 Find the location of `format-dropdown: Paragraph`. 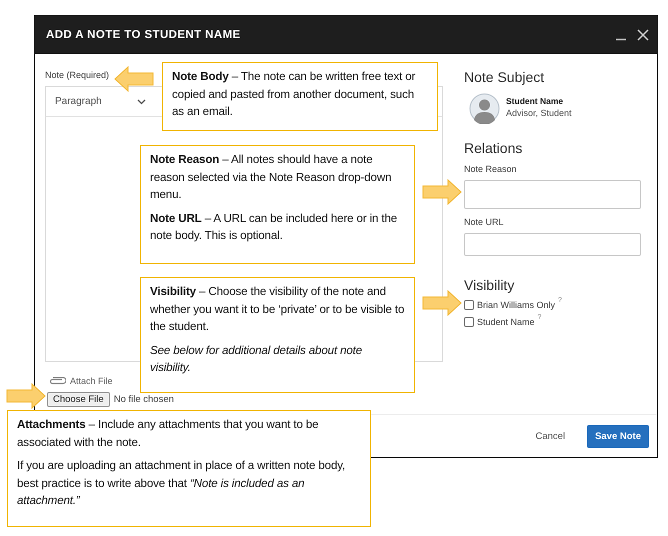

format-dropdown: Paragraph is located at coordinates (100, 101).